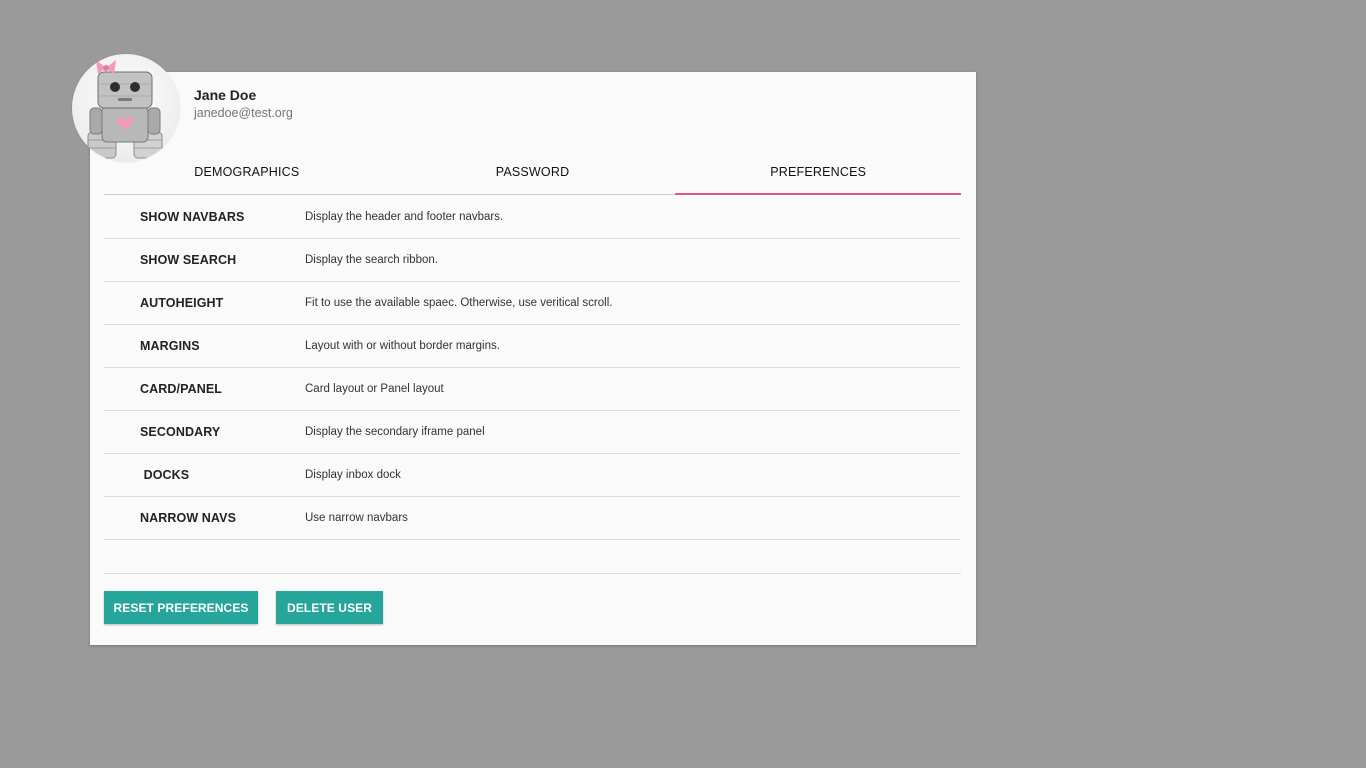 Image resolution: width=1366 pixels, height=768 pixels. Describe the element at coordinates (180, 432) in the screenshot. I see `preference-label: SECONDARY` at that location.